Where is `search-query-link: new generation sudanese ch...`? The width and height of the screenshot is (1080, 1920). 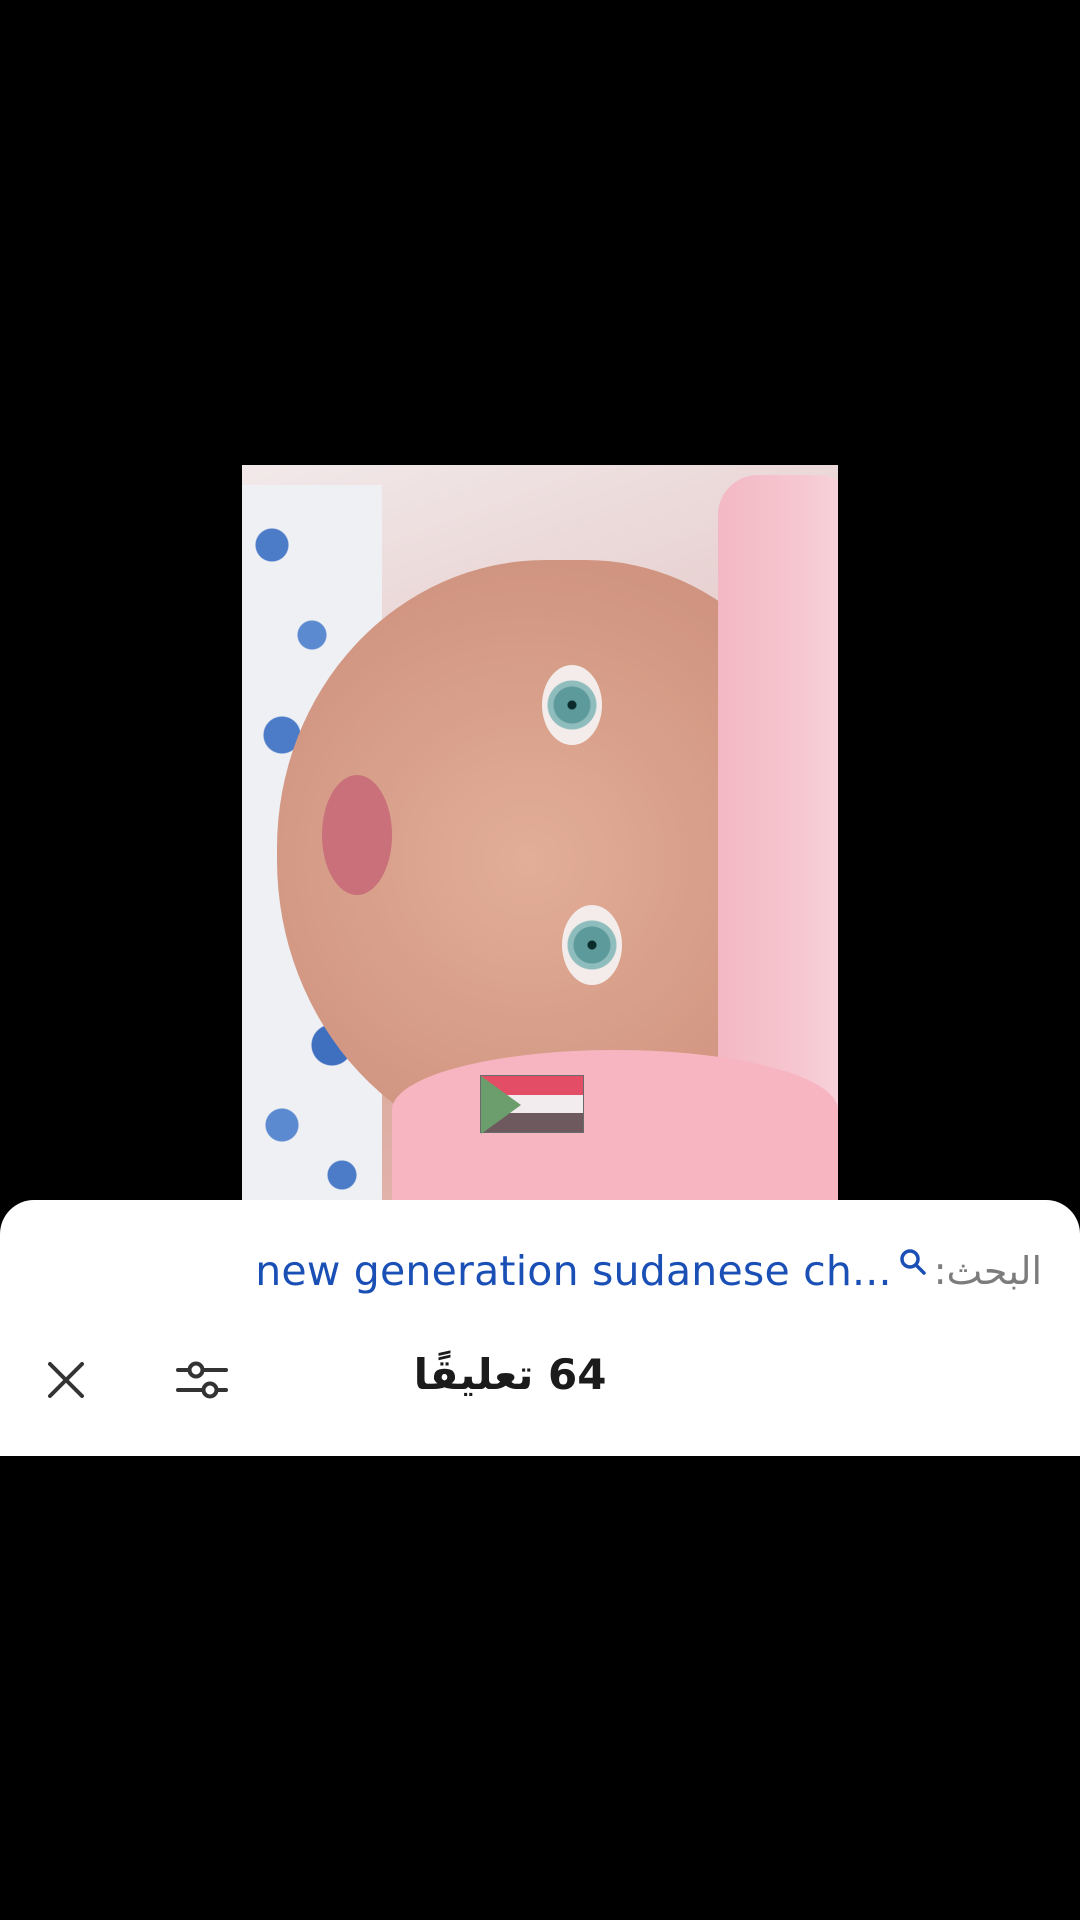 search-query-link: new generation sudanese ch... is located at coordinates (573, 1271).